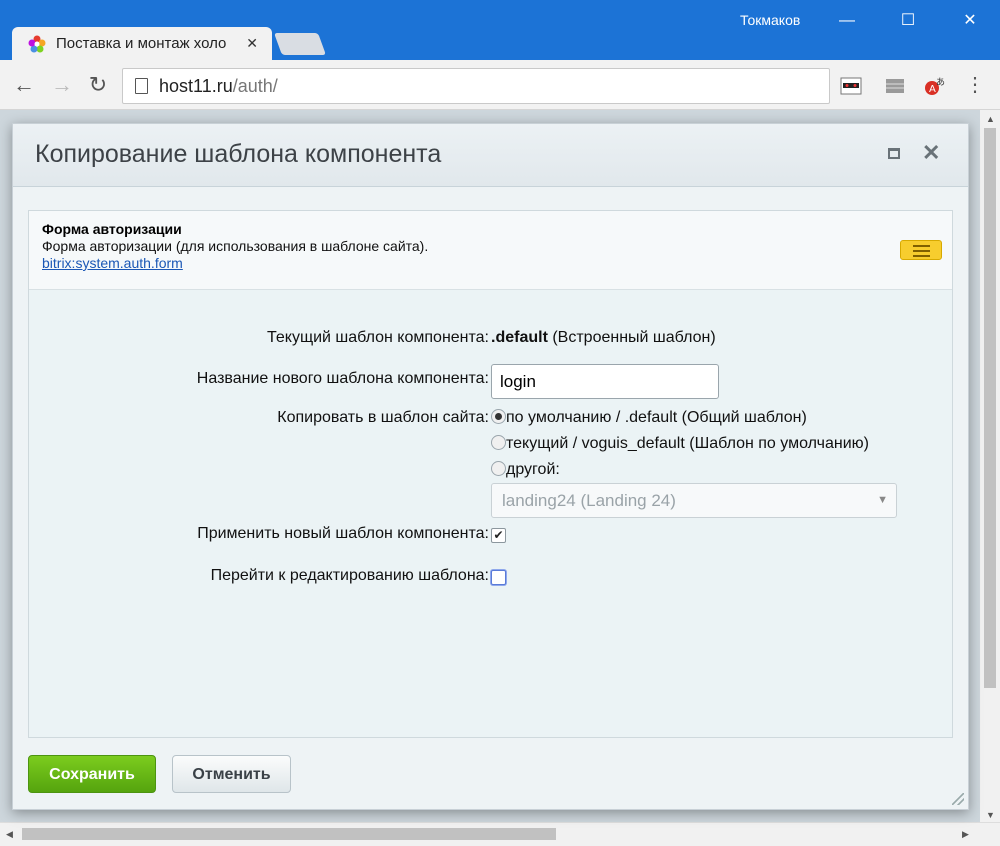  What do you see at coordinates (921, 250) in the screenshot?
I see `component-menu-button` at bounding box center [921, 250].